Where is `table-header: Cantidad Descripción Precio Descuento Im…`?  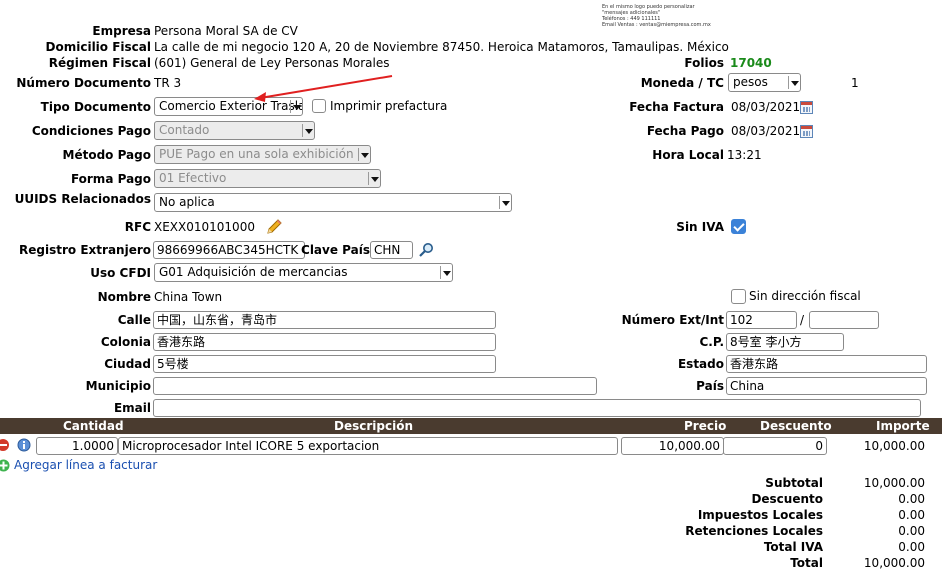
table-header: Cantidad Descripción Precio Descuento Im… is located at coordinates (471, 426).